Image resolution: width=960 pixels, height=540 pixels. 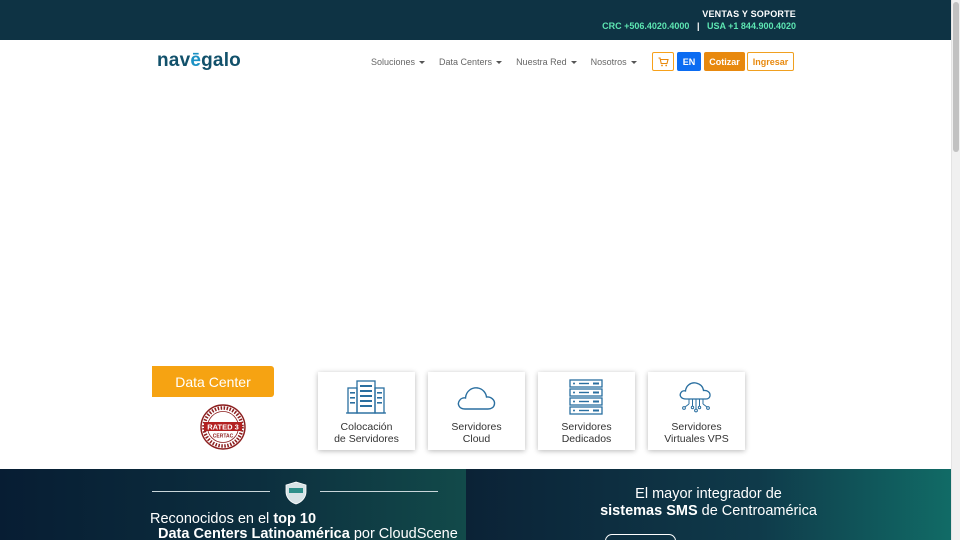 What do you see at coordinates (393, 62) in the screenshot?
I see `nav-item-label: Soluciones` at bounding box center [393, 62].